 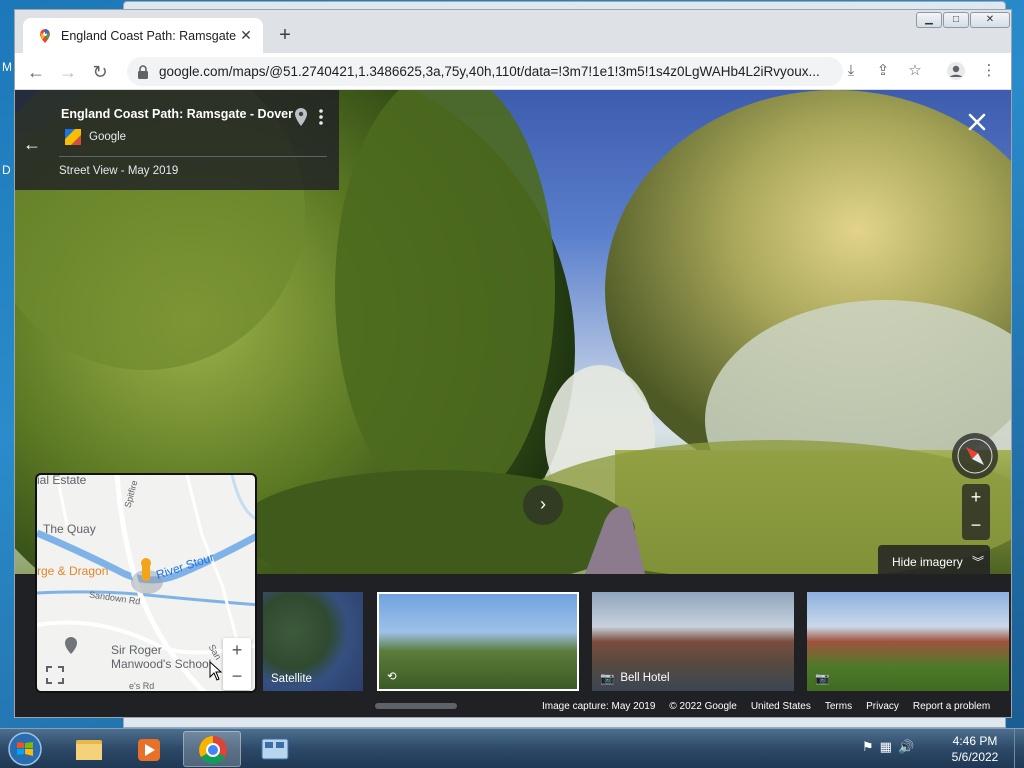 I want to click on reload-icon: ↻, so click(x=100, y=72).